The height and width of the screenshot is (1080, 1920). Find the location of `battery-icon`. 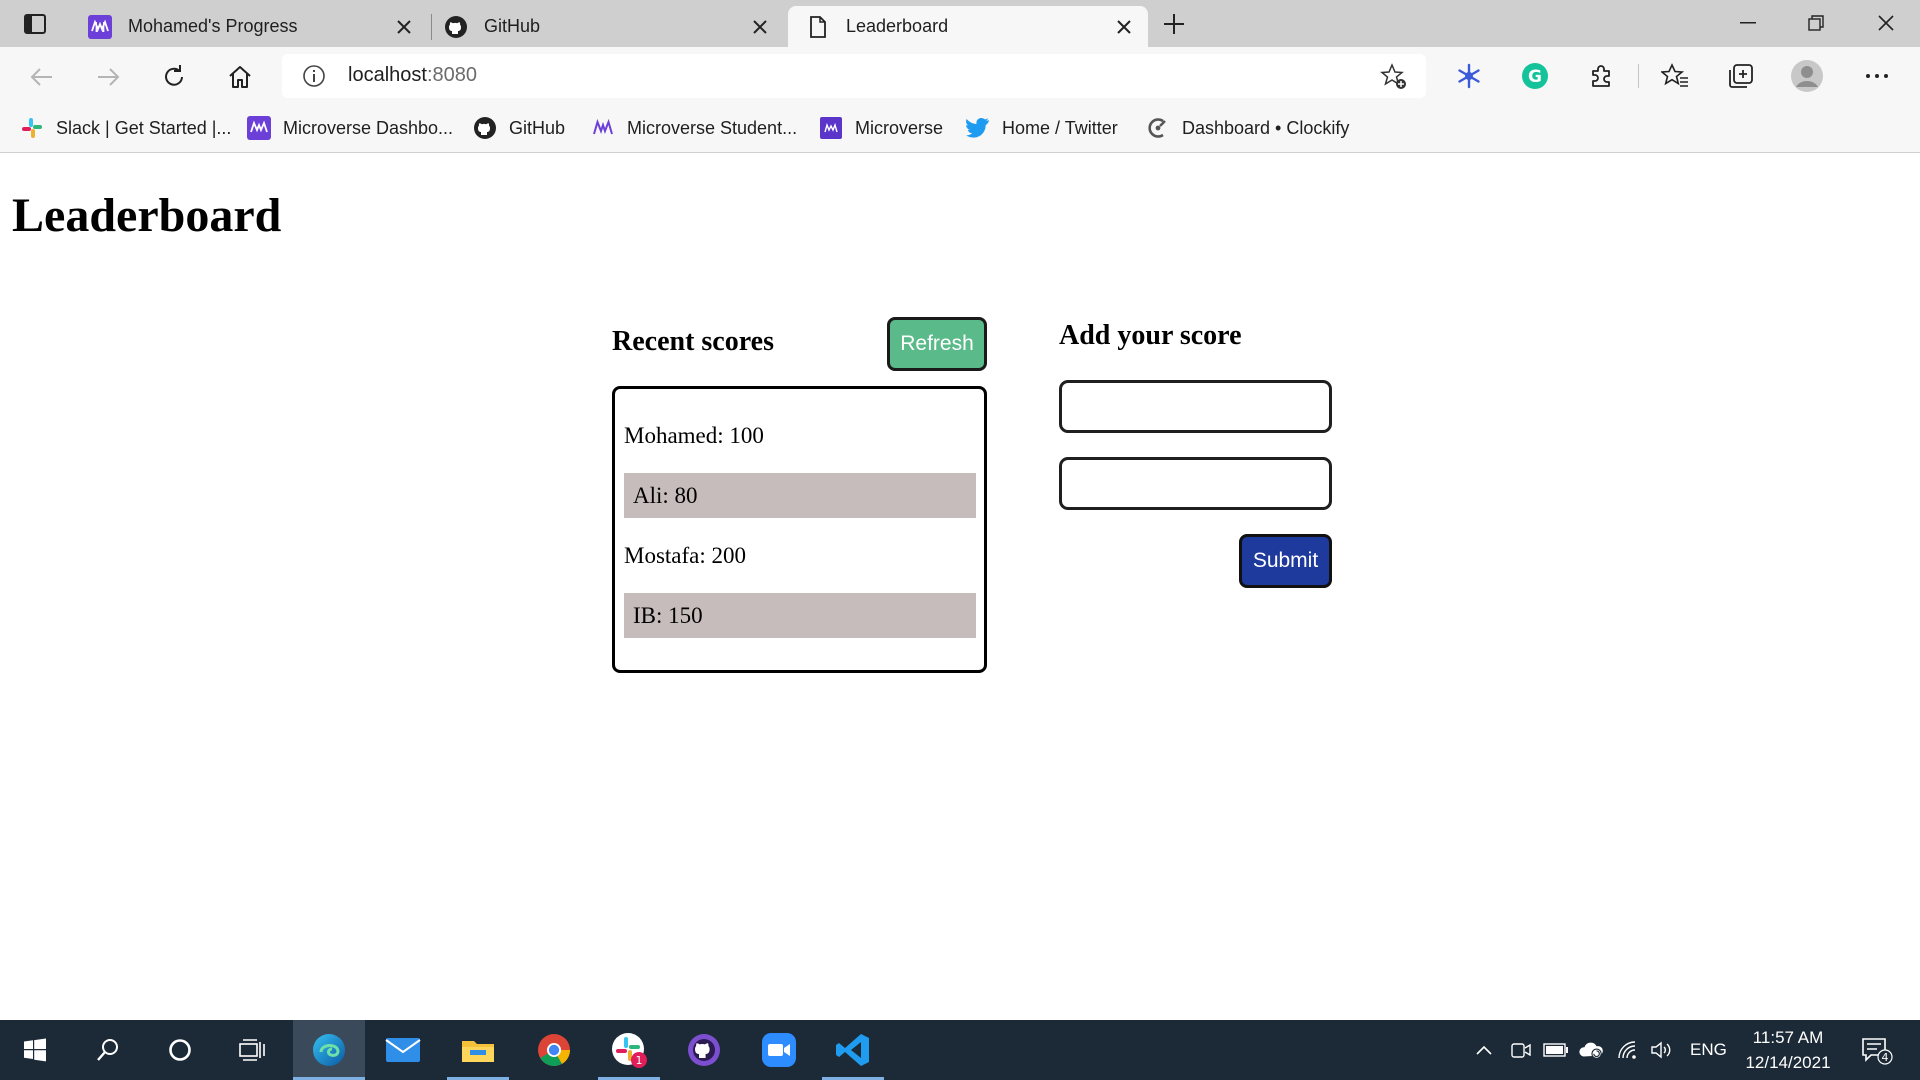

battery-icon is located at coordinates (1556, 1050).